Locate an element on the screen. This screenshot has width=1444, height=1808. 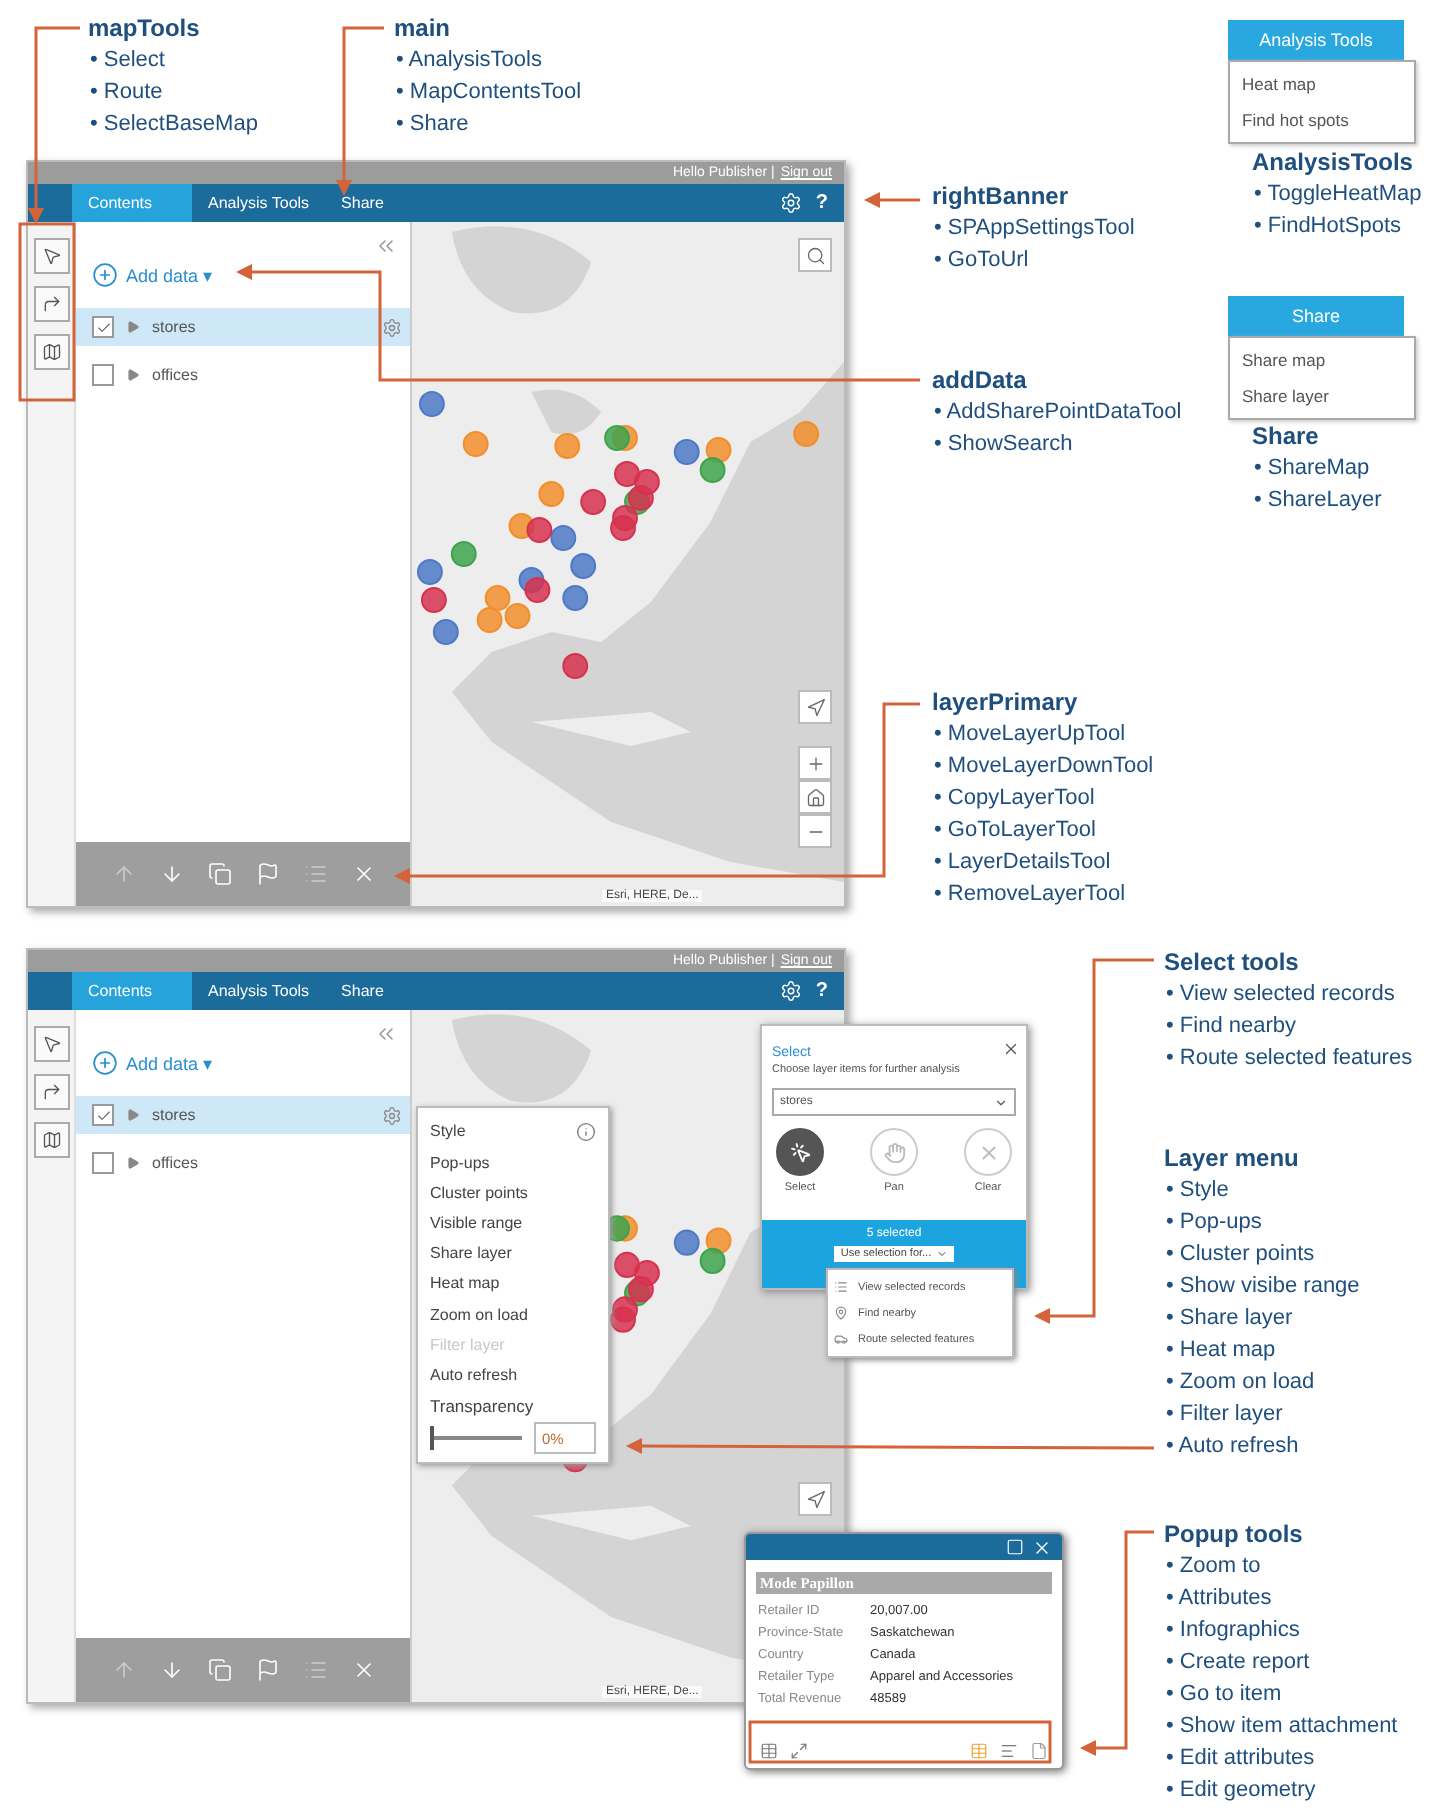
callout-item: • MapContentsTool is located at coordinates (488, 93).